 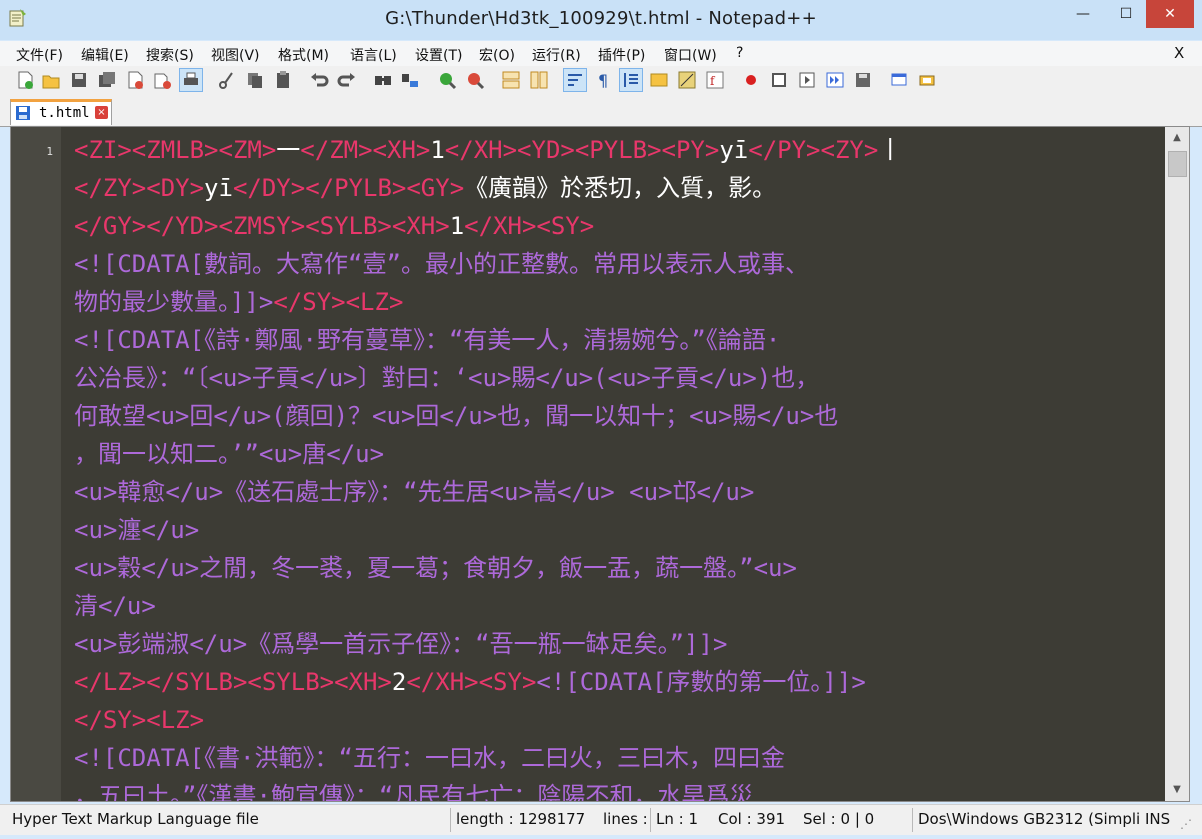 What do you see at coordinates (1179, 53) in the screenshot?
I see `close-document-button: X` at bounding box center [1179, 53].